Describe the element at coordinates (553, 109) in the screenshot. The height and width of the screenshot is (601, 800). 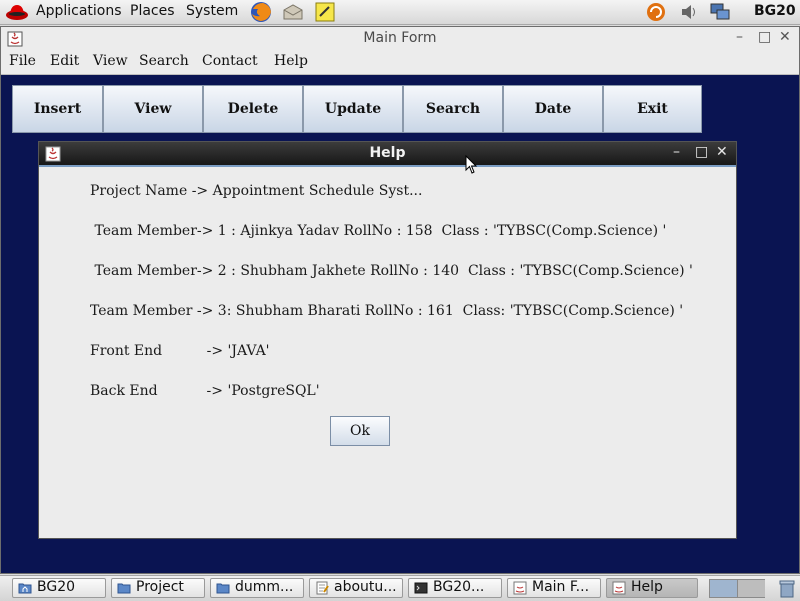
I see `date-button: Date` at that location.